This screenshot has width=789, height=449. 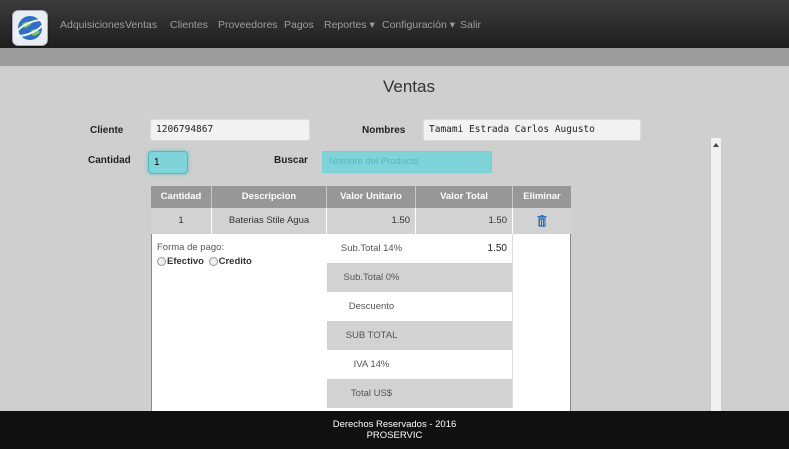 What do you see at coordinates (532, 130) in the screenshot?
I see `nombres-input: Tamami Estrada Carlos Augusto` at bounding box center [532, 130].